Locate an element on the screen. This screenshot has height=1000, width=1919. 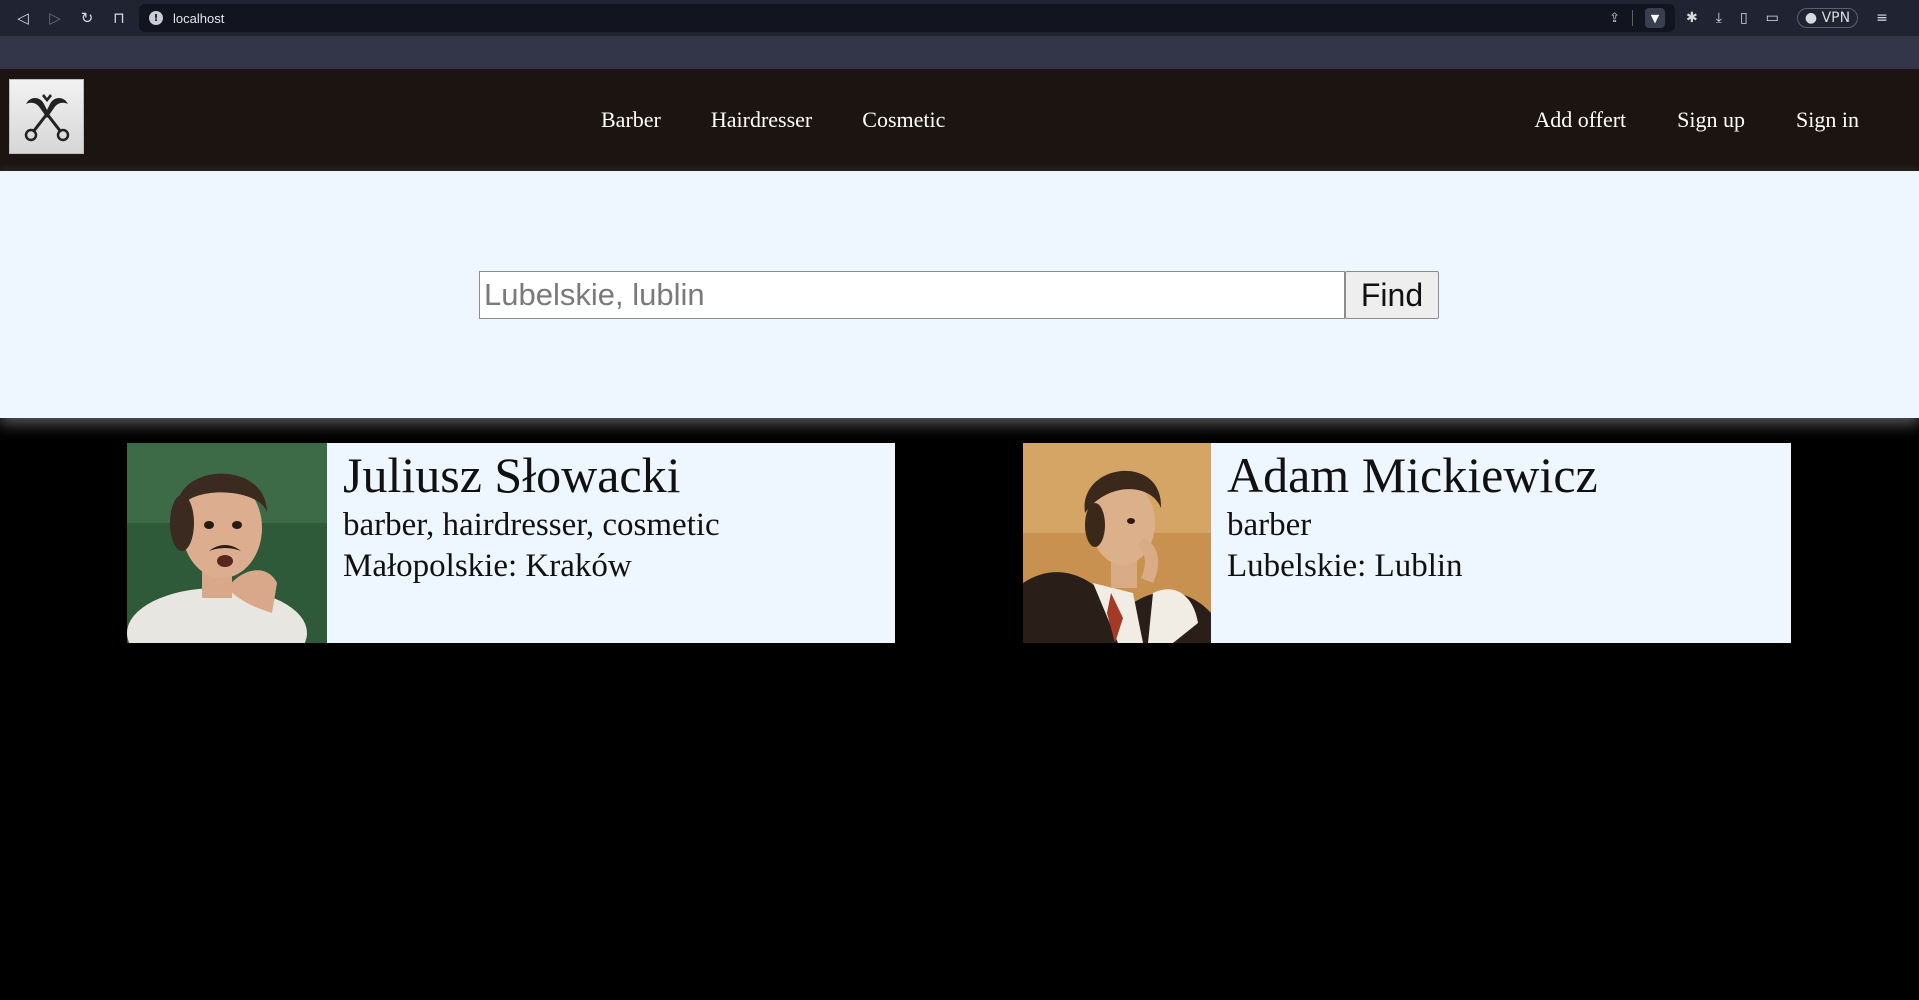
search-input is located at coordinates (912, 295).